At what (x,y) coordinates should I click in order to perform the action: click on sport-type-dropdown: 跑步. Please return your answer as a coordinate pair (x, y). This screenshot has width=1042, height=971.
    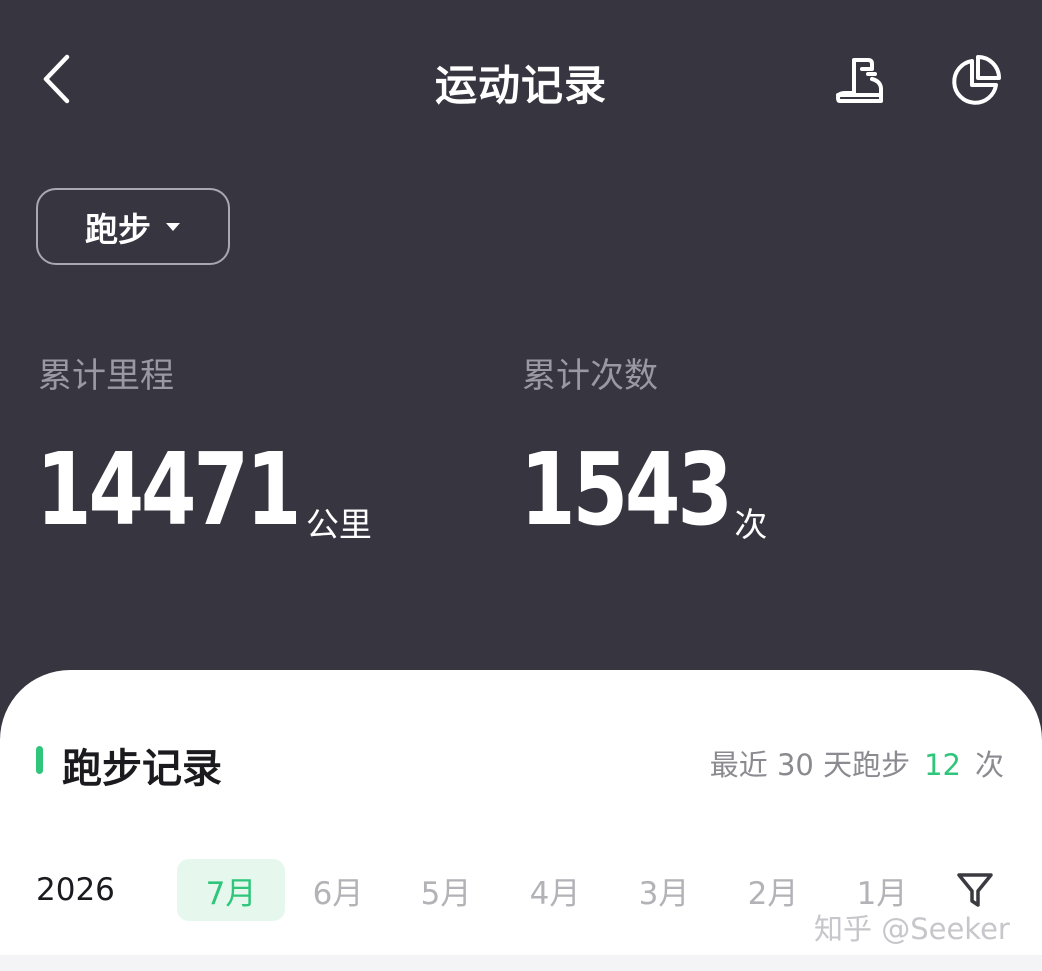
    Looking at the image, I should click on (133, 226).